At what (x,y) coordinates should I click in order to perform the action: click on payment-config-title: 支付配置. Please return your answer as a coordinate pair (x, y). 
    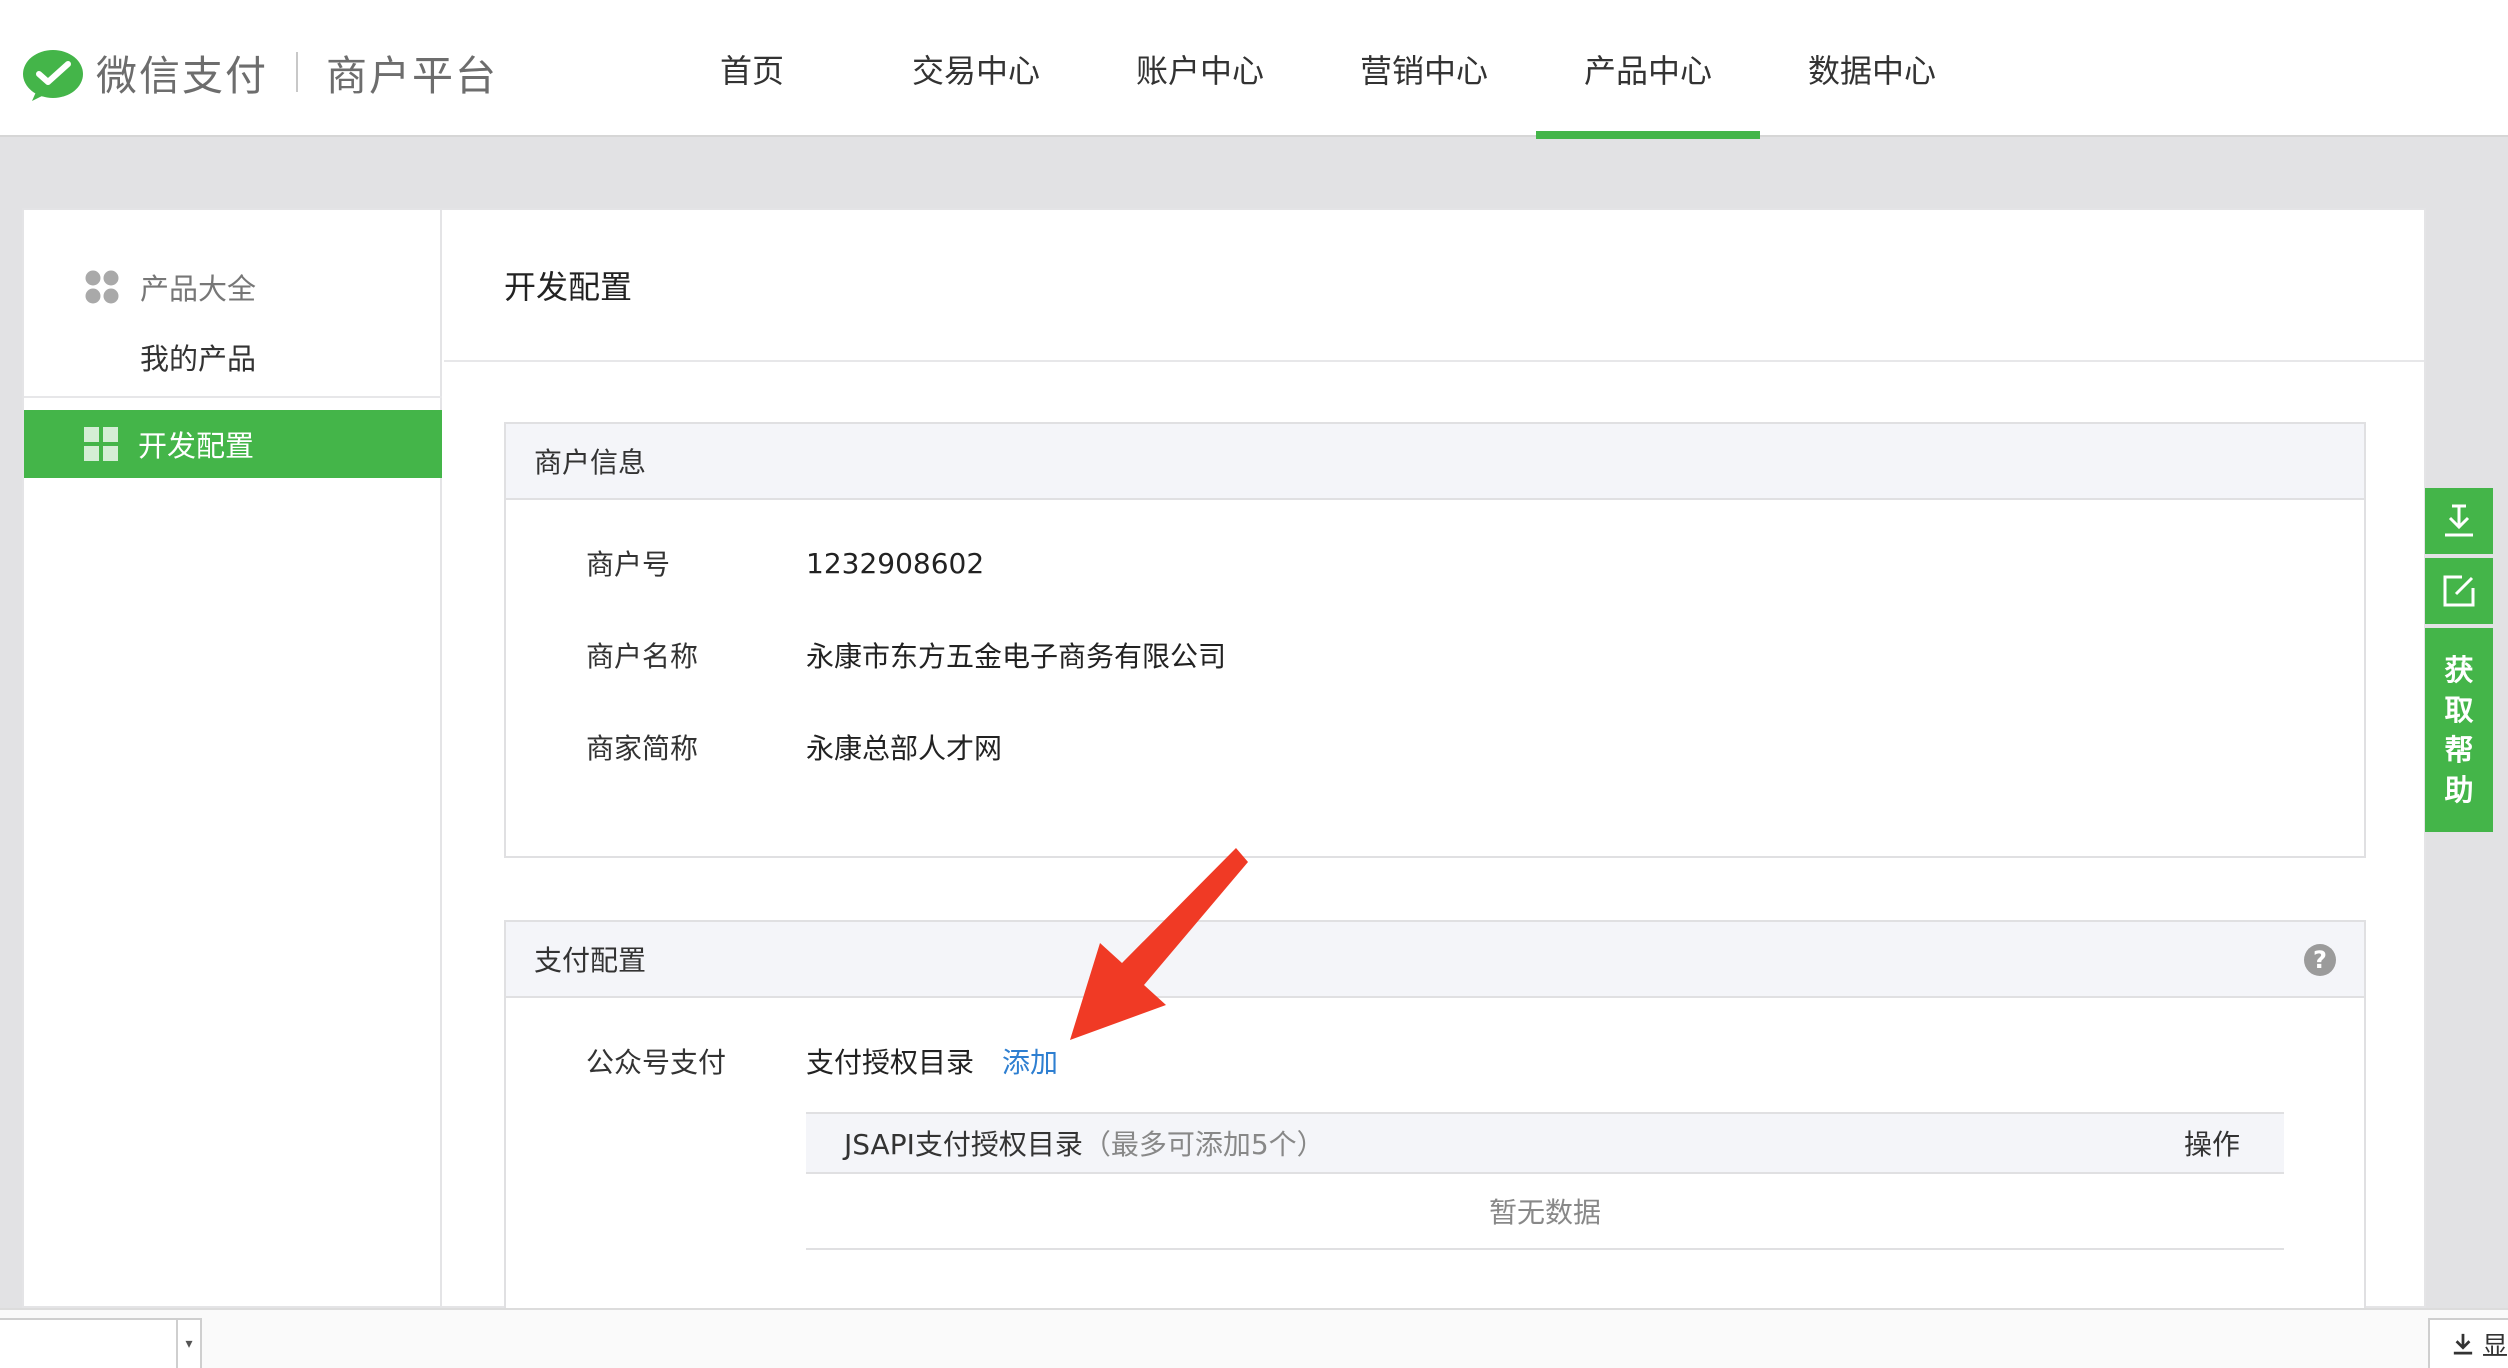
    Looking at the image, I should click on (590, 960).